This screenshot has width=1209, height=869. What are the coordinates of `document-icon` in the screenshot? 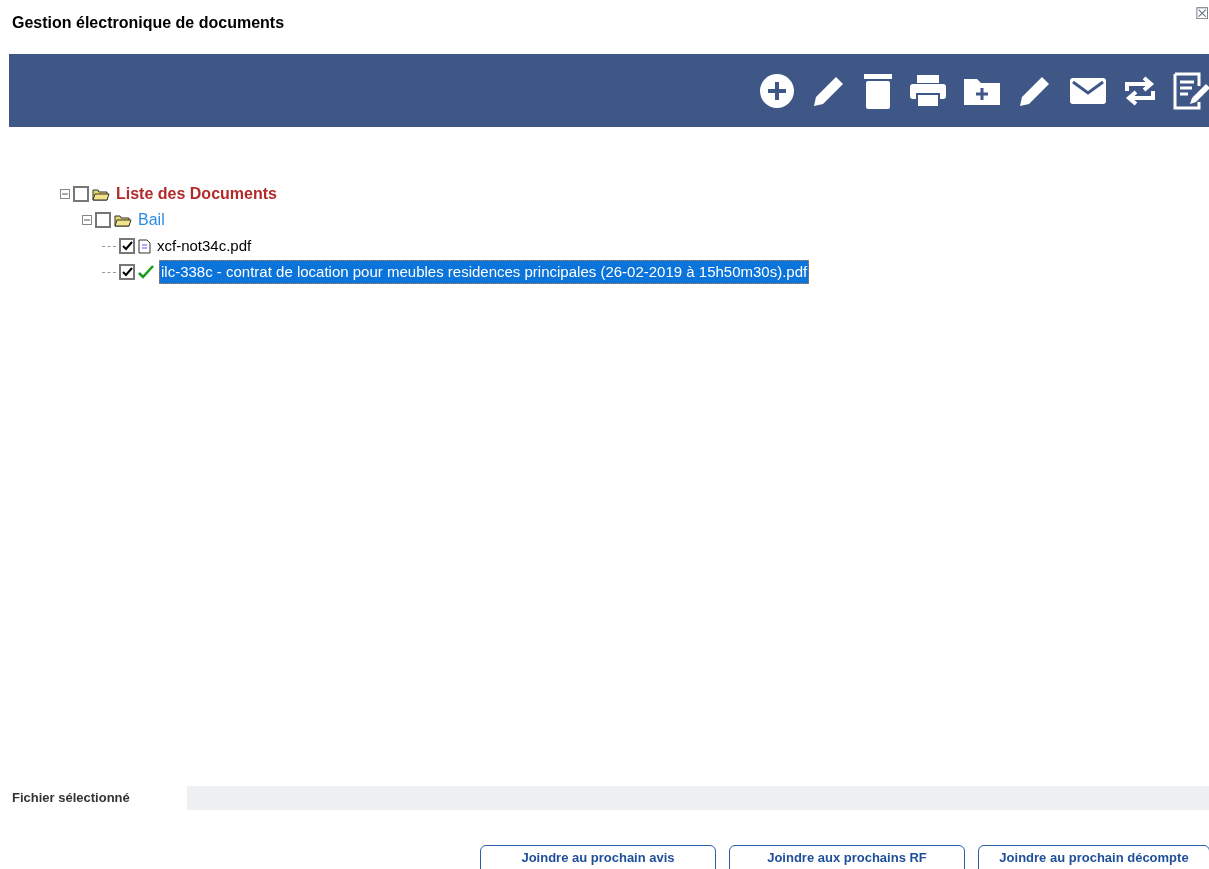 It's located at (144, 246).